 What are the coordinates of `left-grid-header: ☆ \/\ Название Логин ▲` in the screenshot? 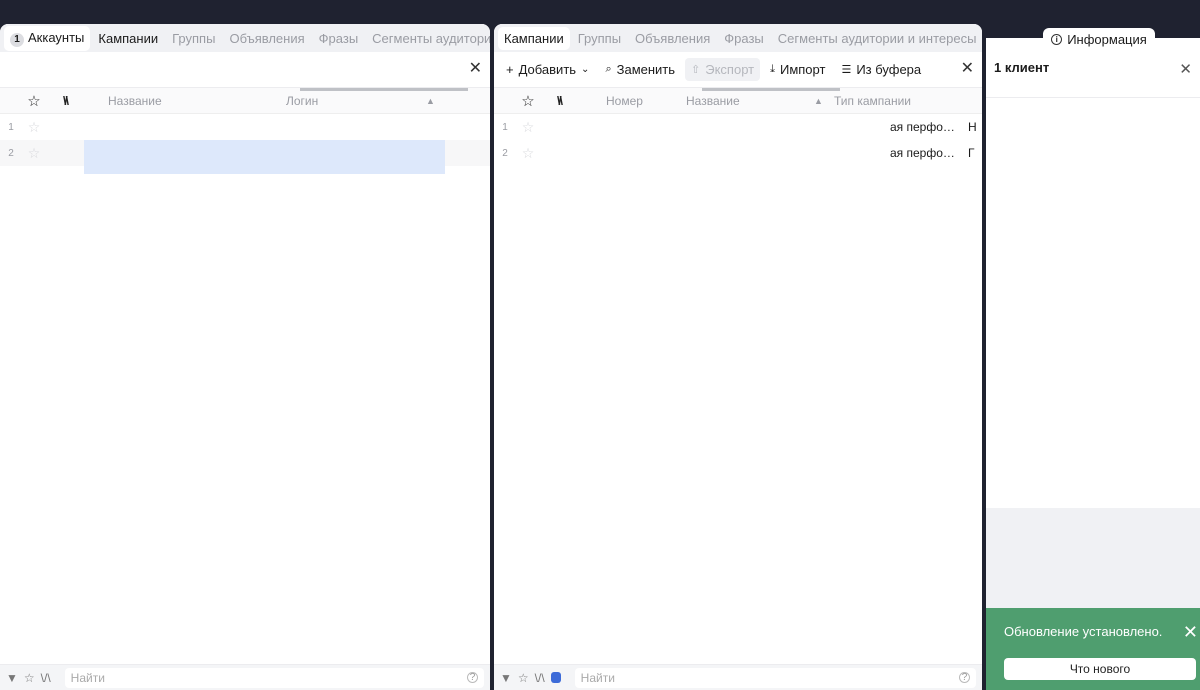 It's located at (245, 101).